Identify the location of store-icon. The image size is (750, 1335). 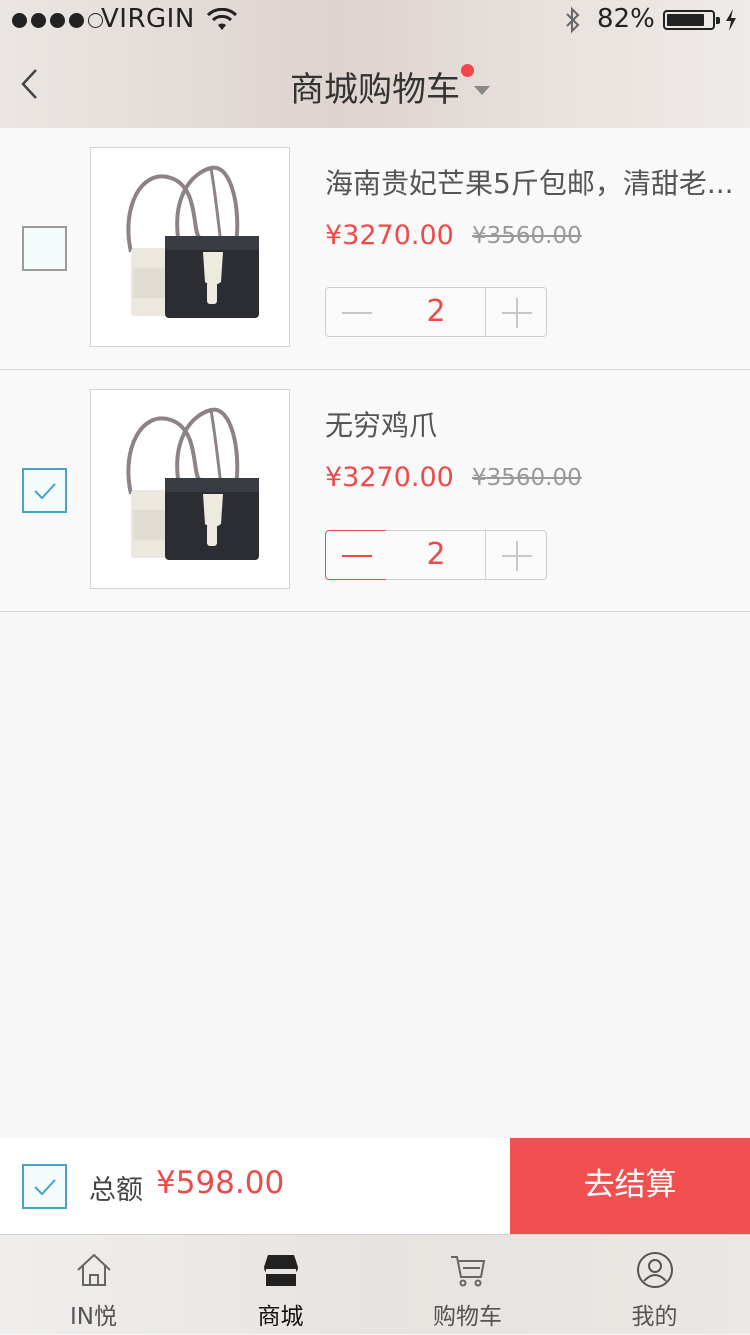
(281, 1270).